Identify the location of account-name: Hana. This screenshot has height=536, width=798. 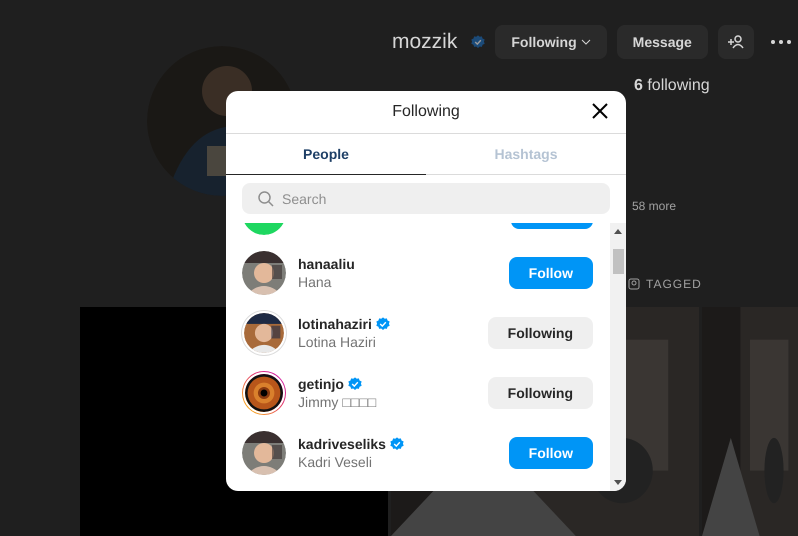
(315, 282).